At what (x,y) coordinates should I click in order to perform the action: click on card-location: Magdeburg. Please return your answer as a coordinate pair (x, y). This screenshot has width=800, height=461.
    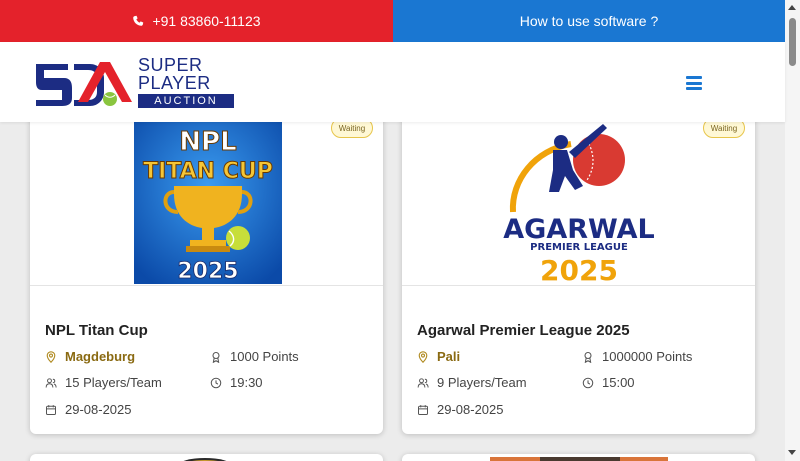
    Looking at the image, I should click on (90, 356).